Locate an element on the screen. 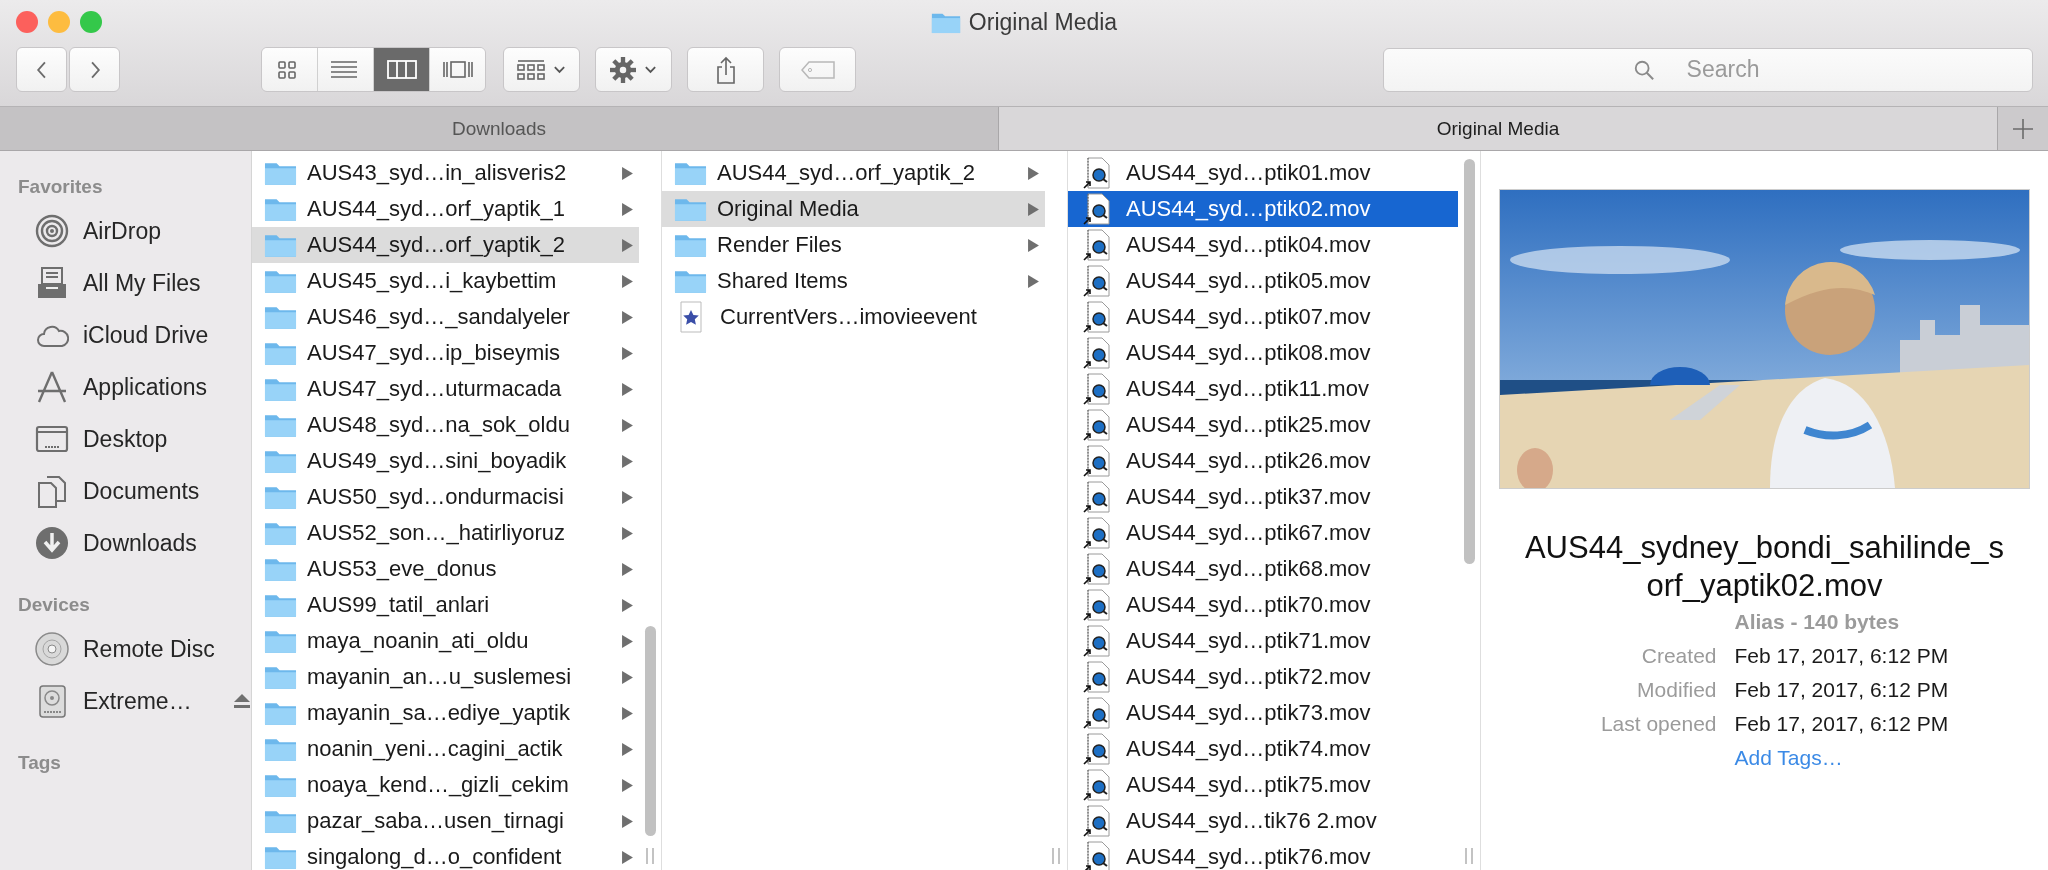 Image resolution: width=2048 pixels, height=870 pixels. folder-item: maya_noanin_ati_oldu is located at coordinates (445, 641).